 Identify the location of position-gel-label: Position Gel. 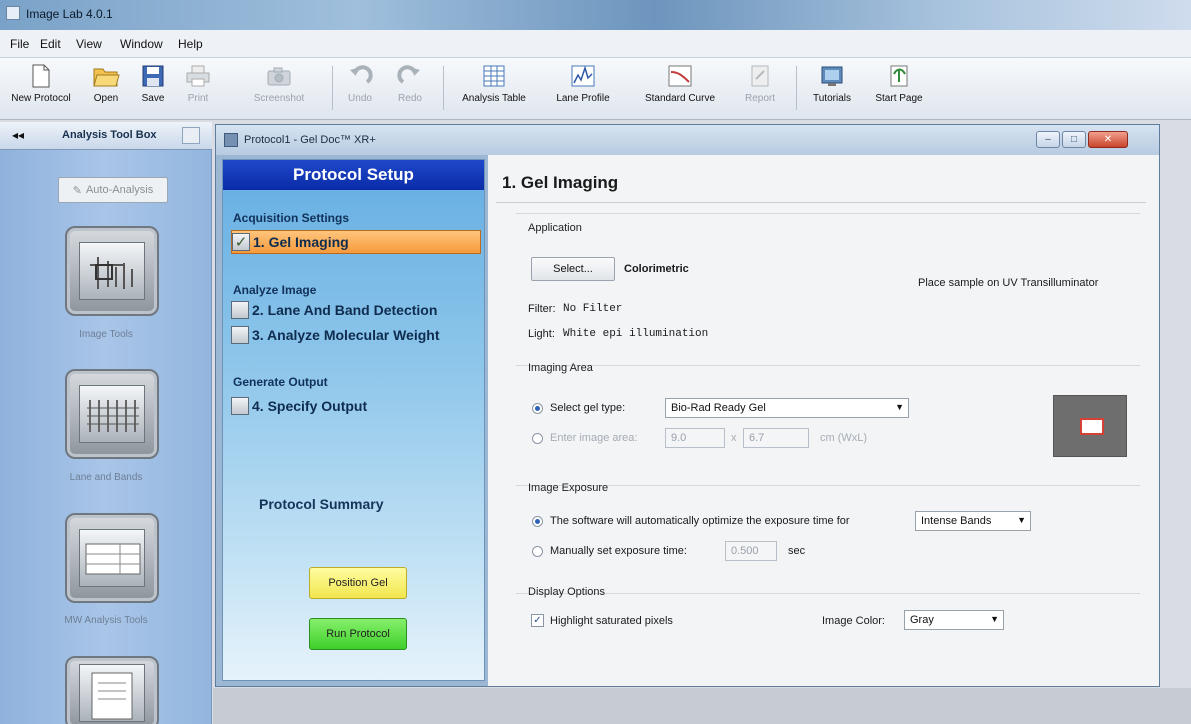
(358, 583).